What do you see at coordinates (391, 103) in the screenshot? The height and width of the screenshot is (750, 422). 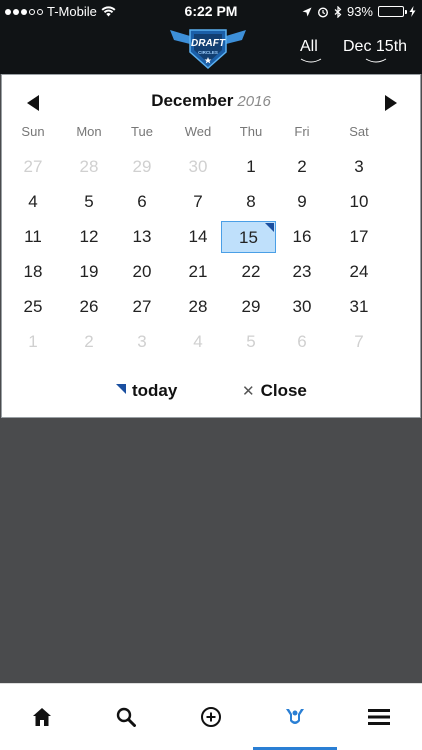 I see `next-month-arrow-icon` at bounding box center [391, 103].